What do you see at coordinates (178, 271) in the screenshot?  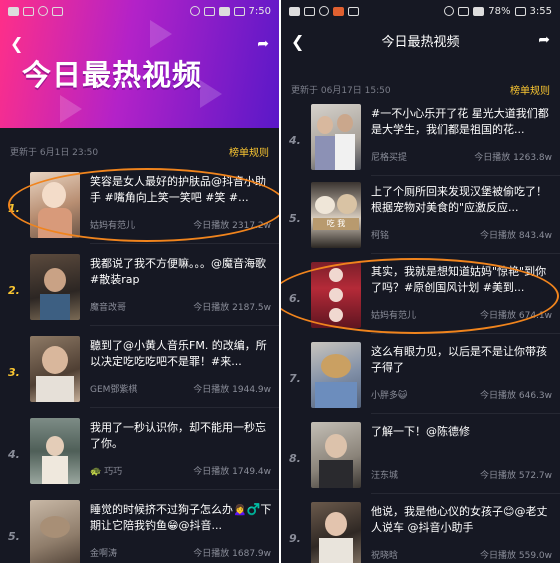 I see `video-title: 我都说了我不方便嘛。。。@魔音海歌 #散装rap` at bounding box center [178, 271].